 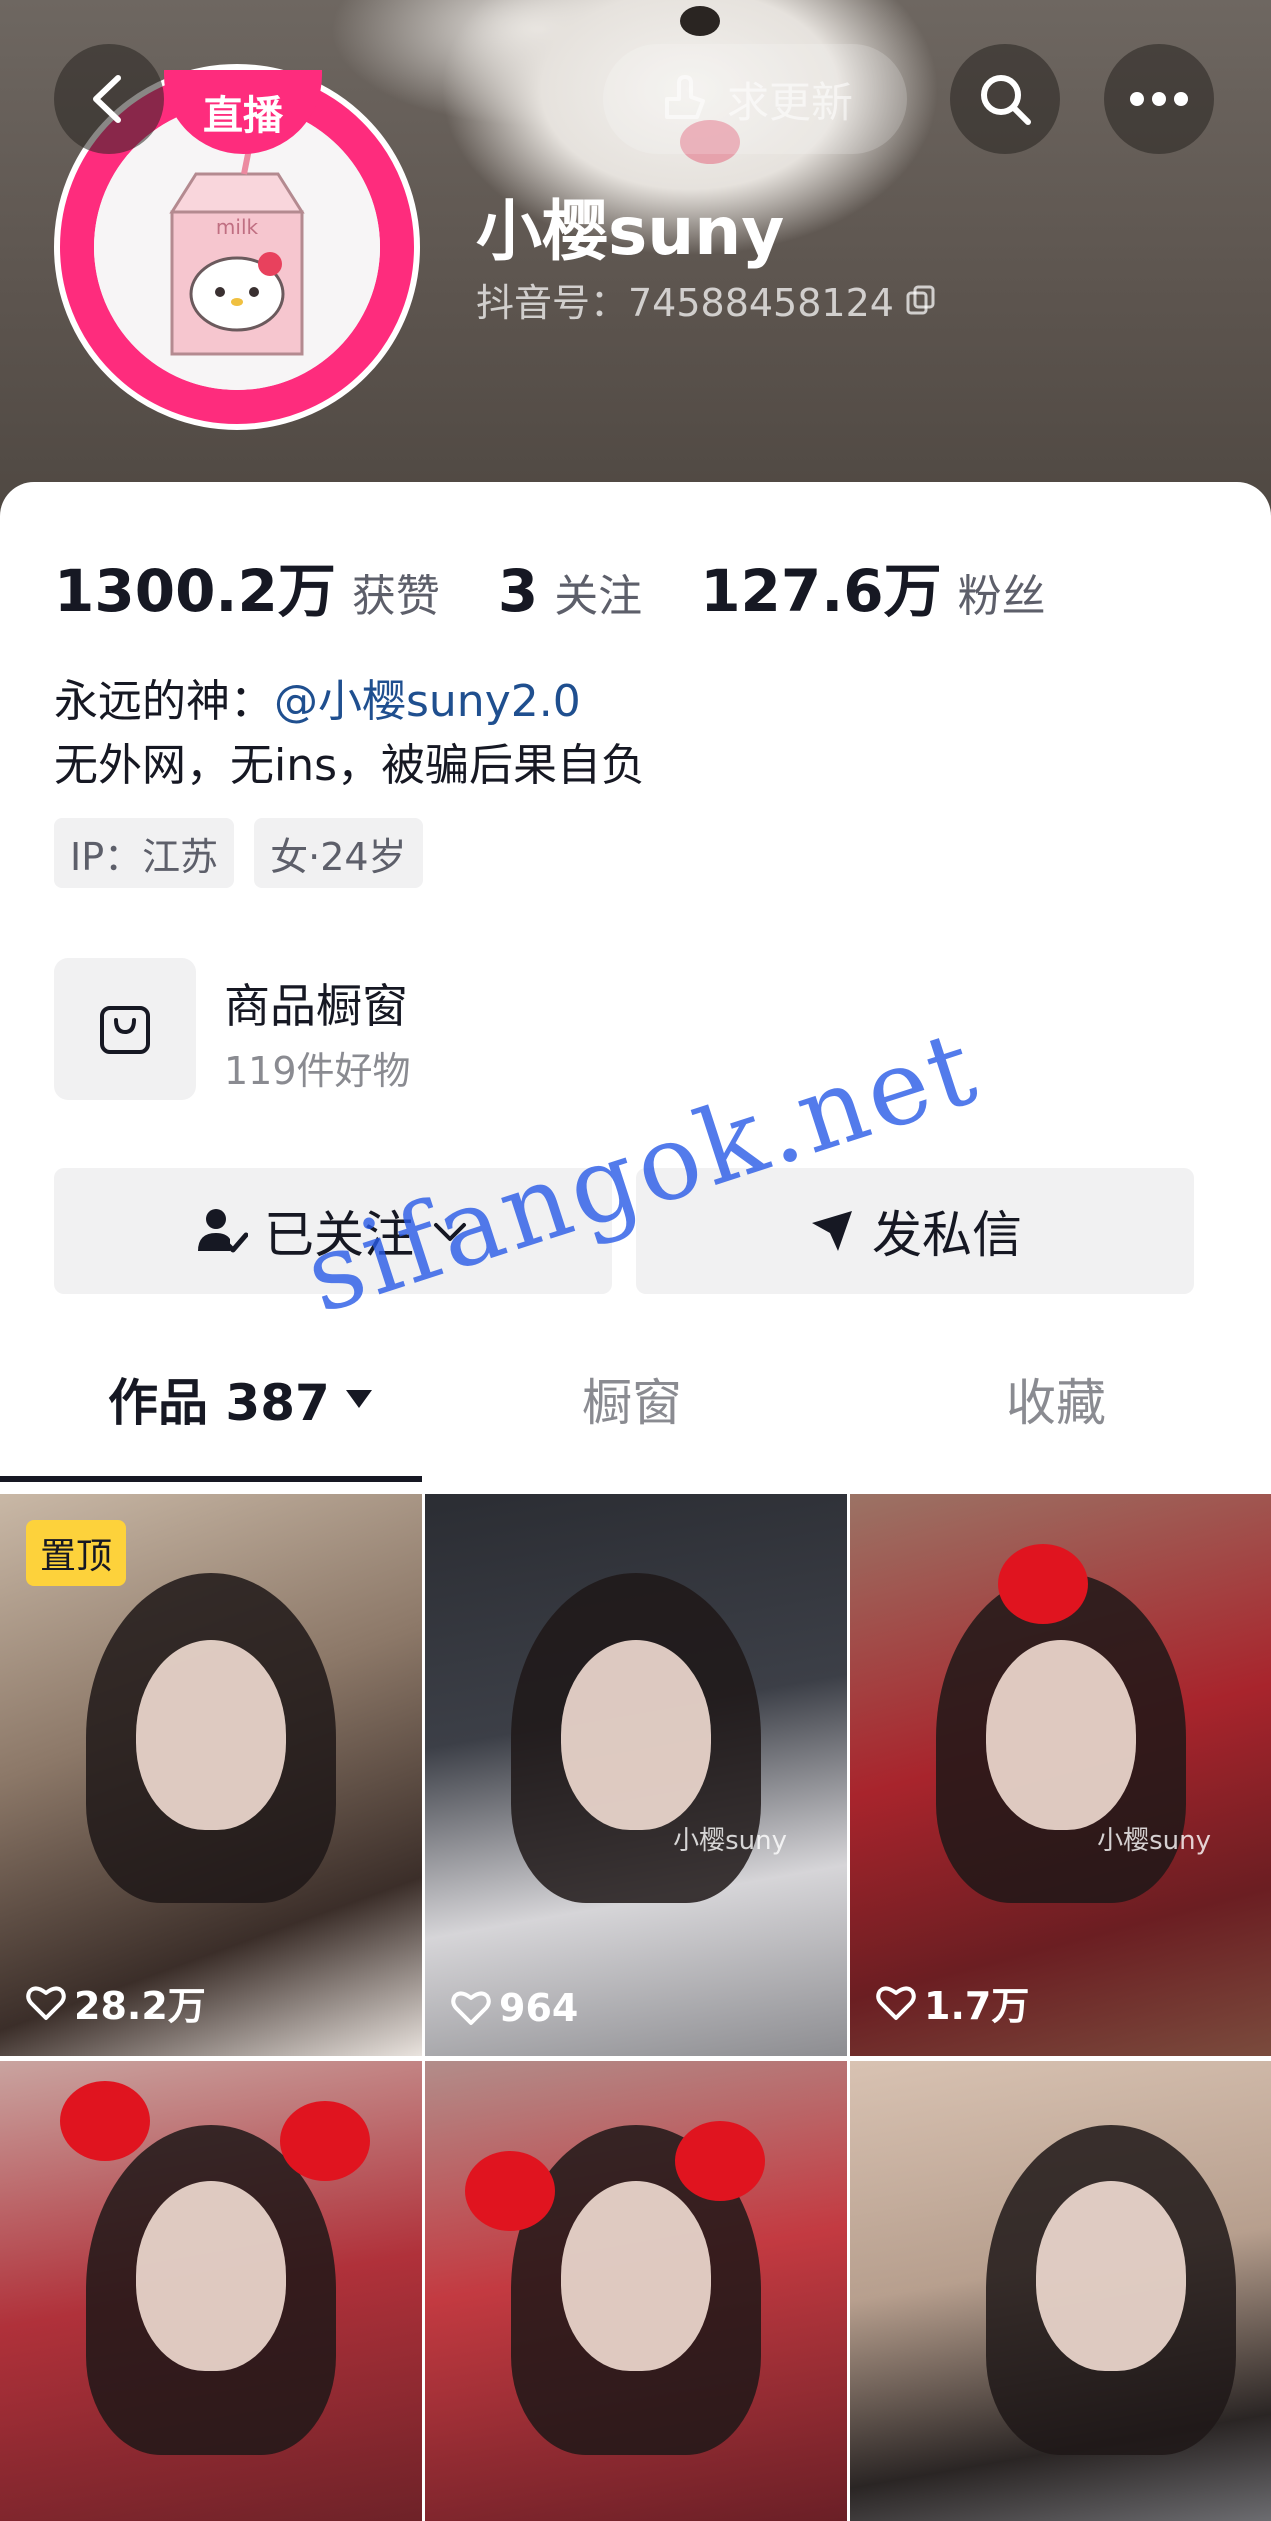 I want to click on search-button, so click(x=1005, y=99).